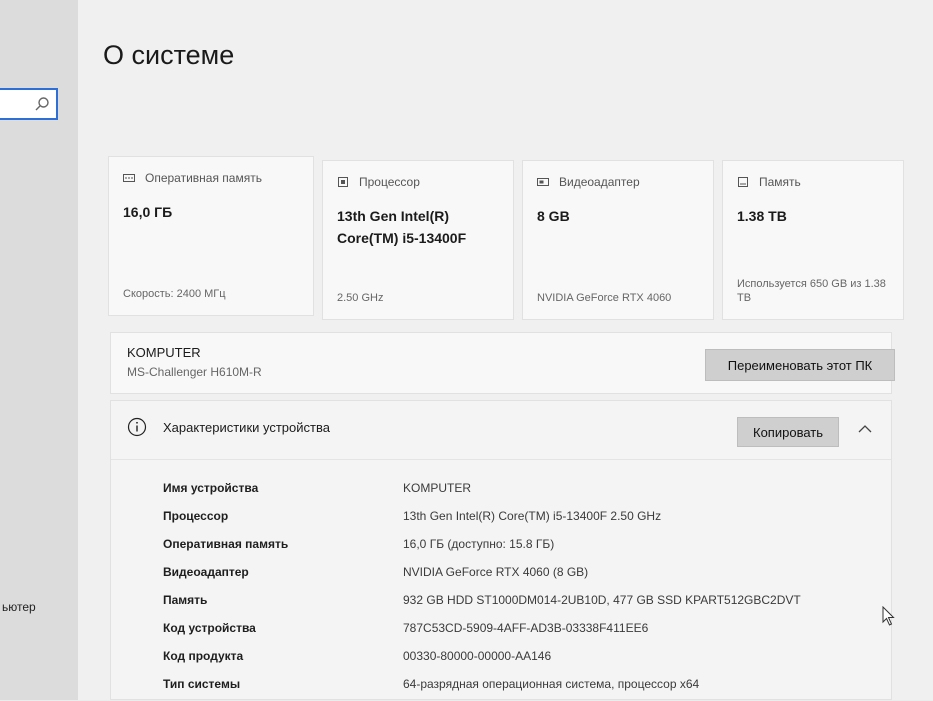 Image resolution: width=933 pixels, height=701 pixels. Describe the element at coordinates (599, 182) in the screenshot. I see `gpu-card-title: Видеоадаптер` at that location.